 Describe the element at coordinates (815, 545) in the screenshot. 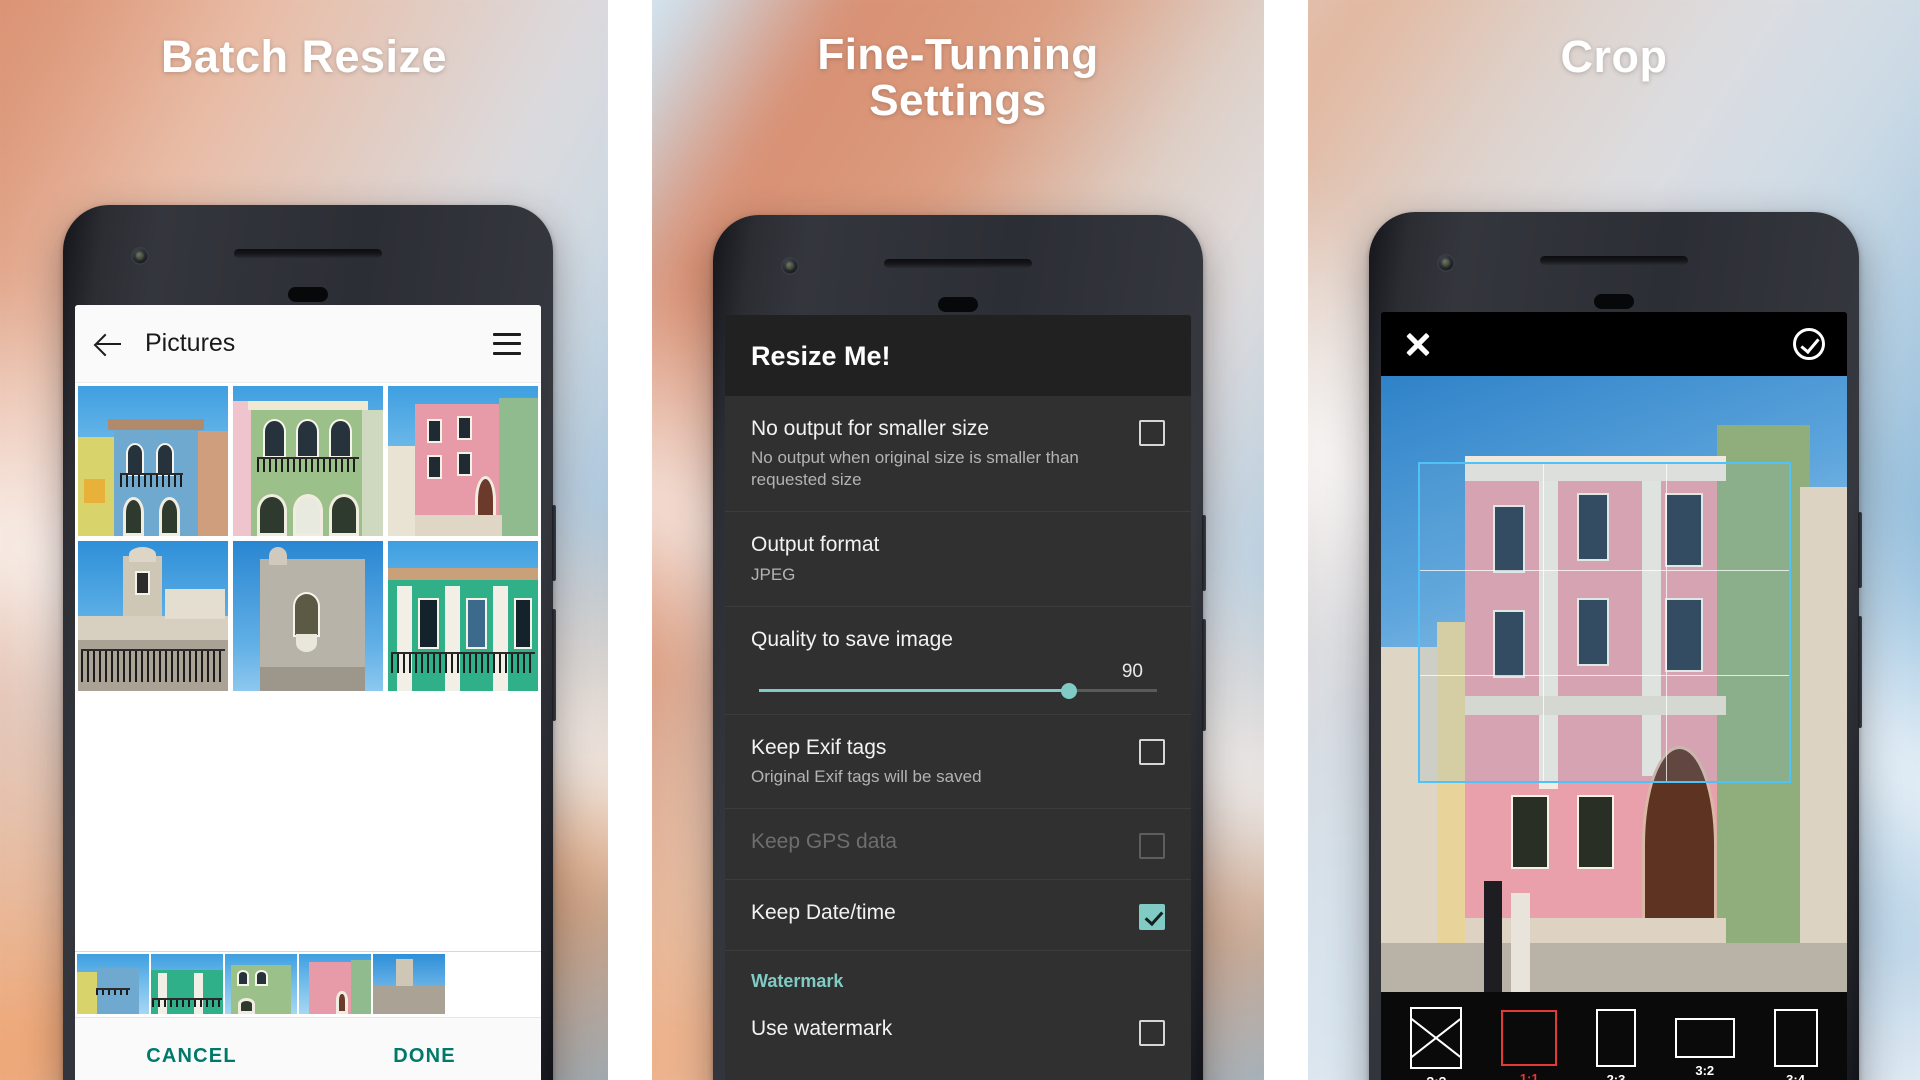

I see `setting-title: Output format` at that location.